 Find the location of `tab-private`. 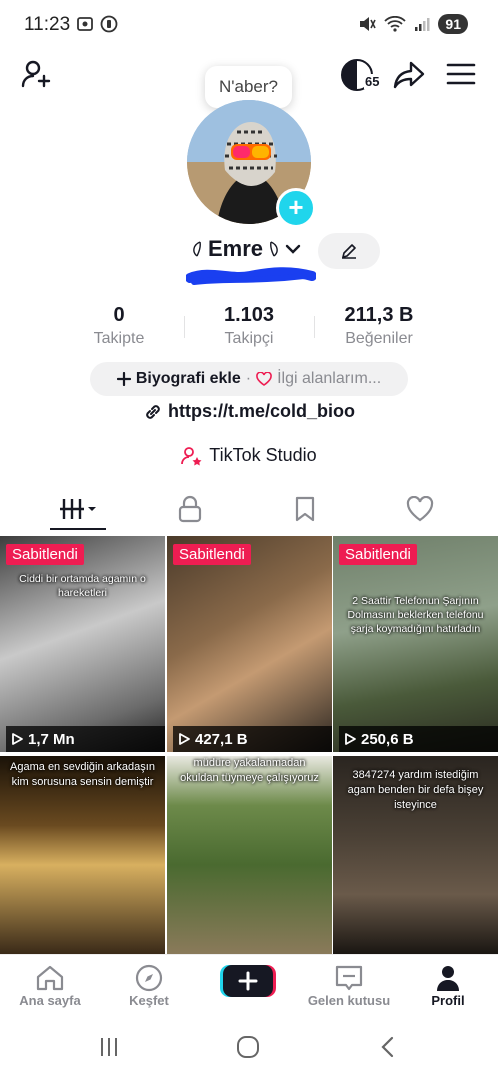

tab-private is located at coordinates (190, 509).